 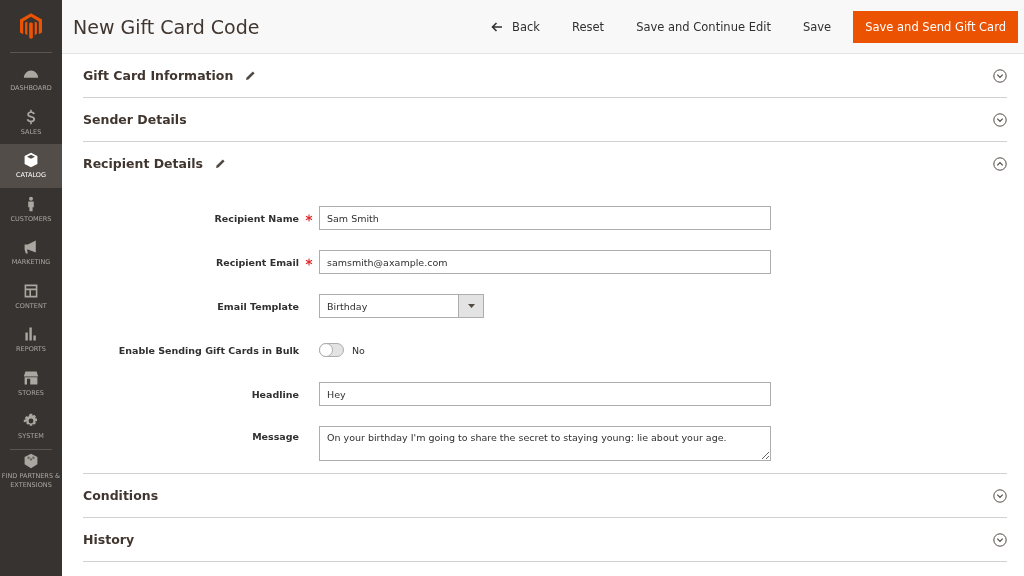 I want to click on field-label: Email Template, so click(x=257, y=306).